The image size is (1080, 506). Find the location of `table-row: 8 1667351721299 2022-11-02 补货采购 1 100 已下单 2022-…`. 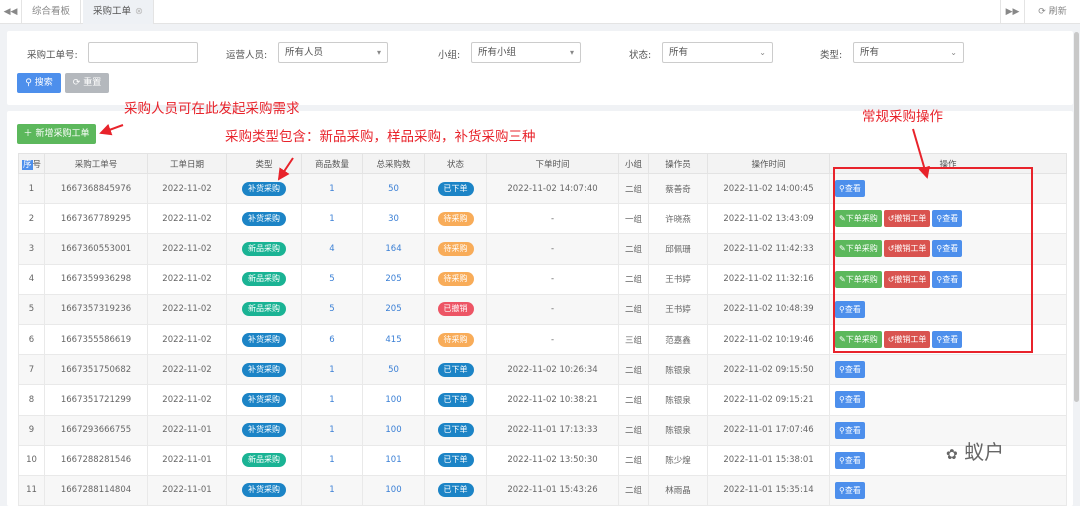

table-row: 8 1667351721299 2022-11-02 补货采购 1 100 已下单 2022-… is located at coordinates (542, 400).